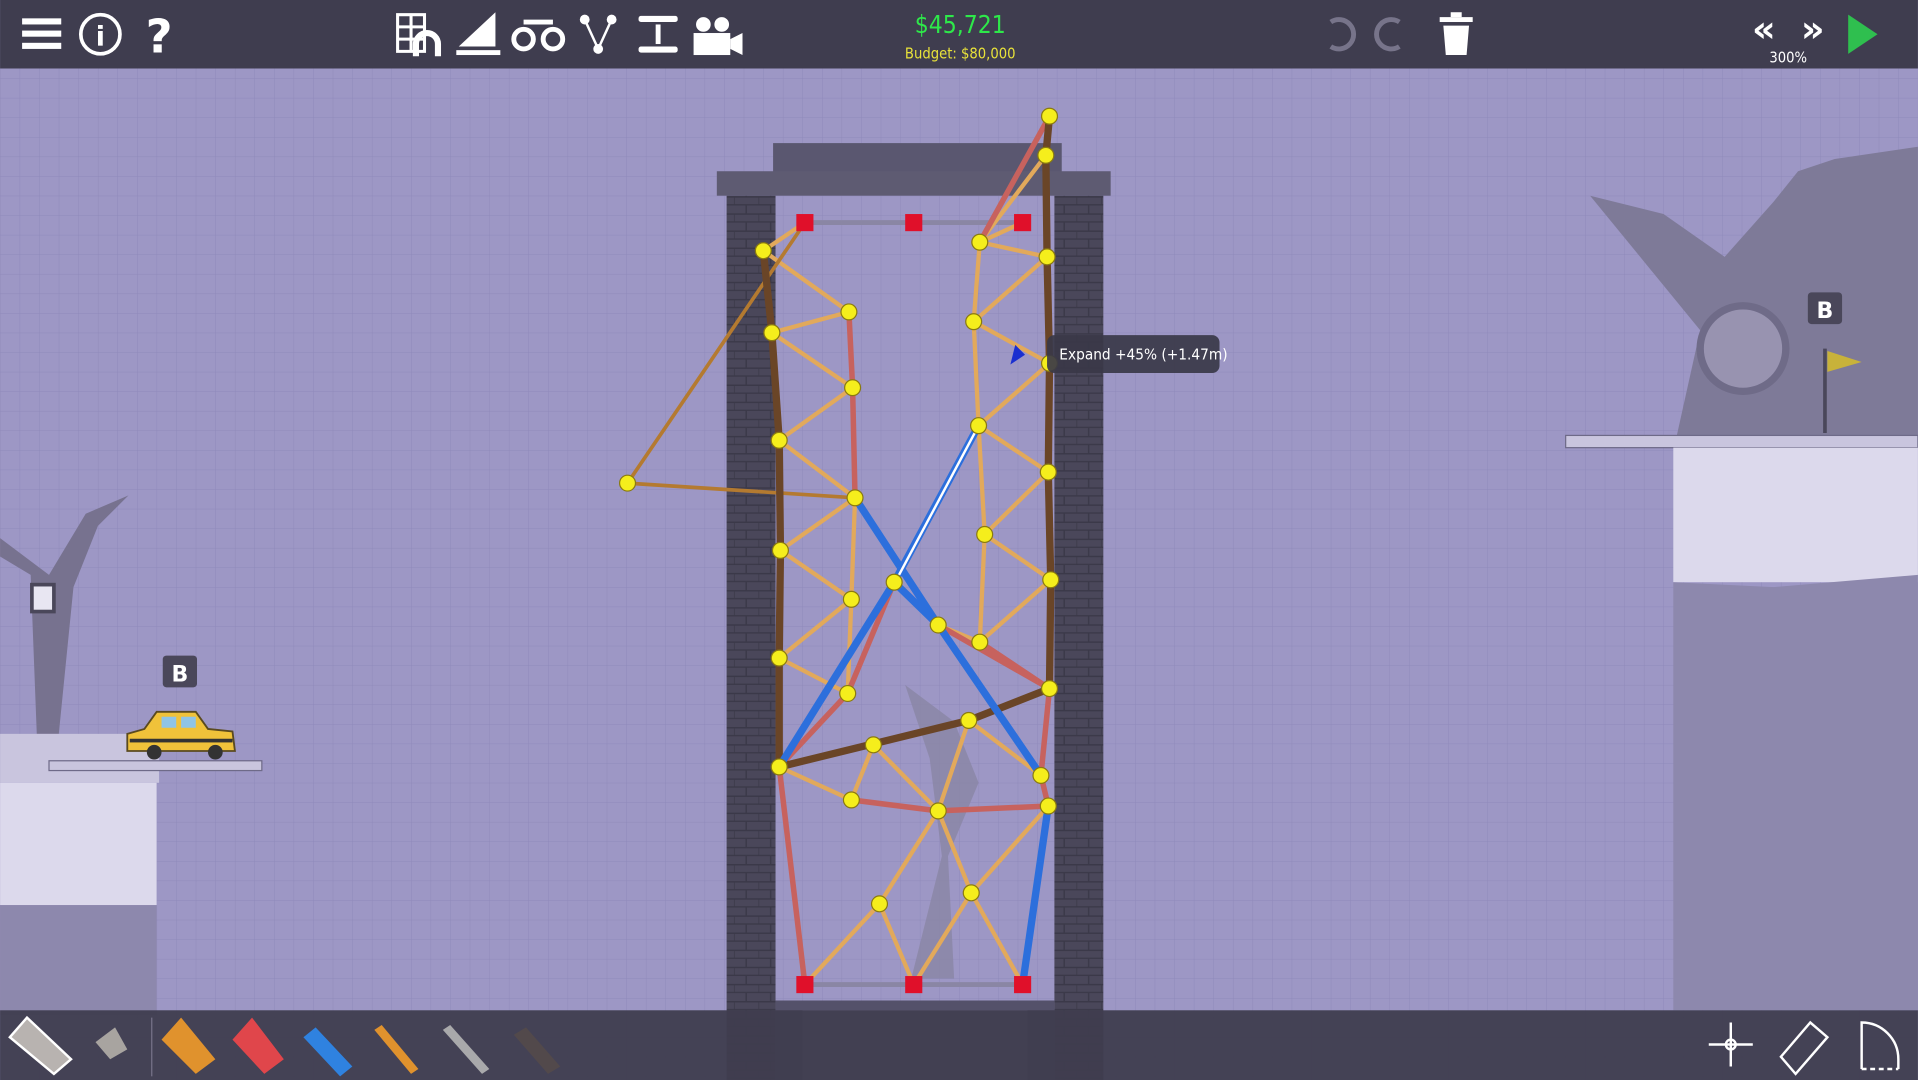  I want to click on fast-forward-icon: », so click(1813, 29).